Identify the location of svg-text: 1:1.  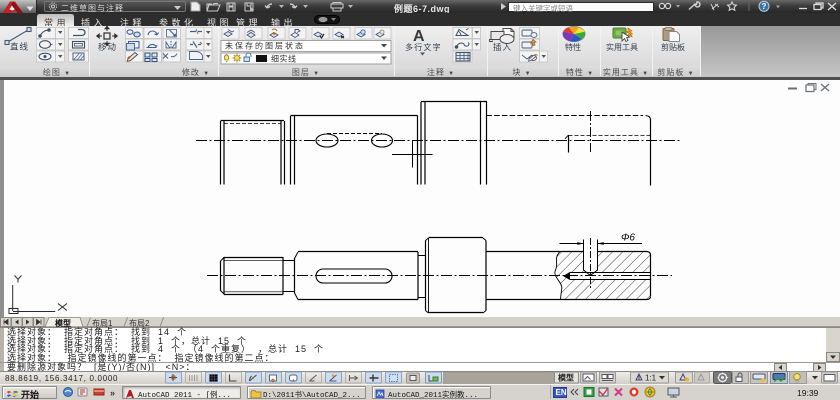
(651, 378).